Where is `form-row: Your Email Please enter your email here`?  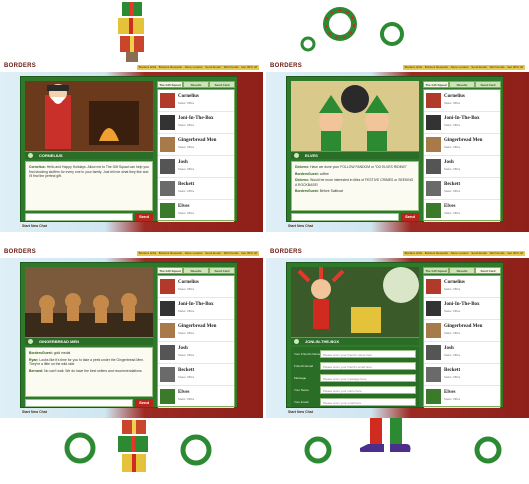 form-row: Your Email Please enter your email here is located at coordinates (355, 402).